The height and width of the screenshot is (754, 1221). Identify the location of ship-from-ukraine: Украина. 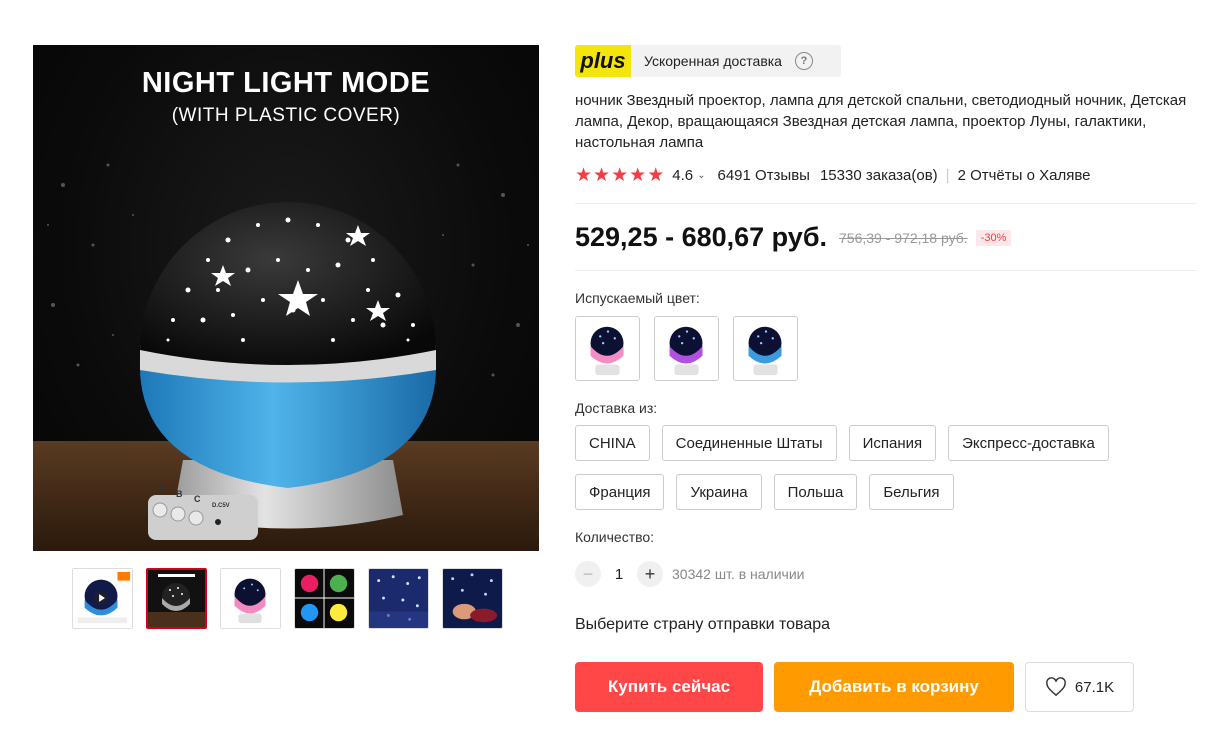
(719, 492).